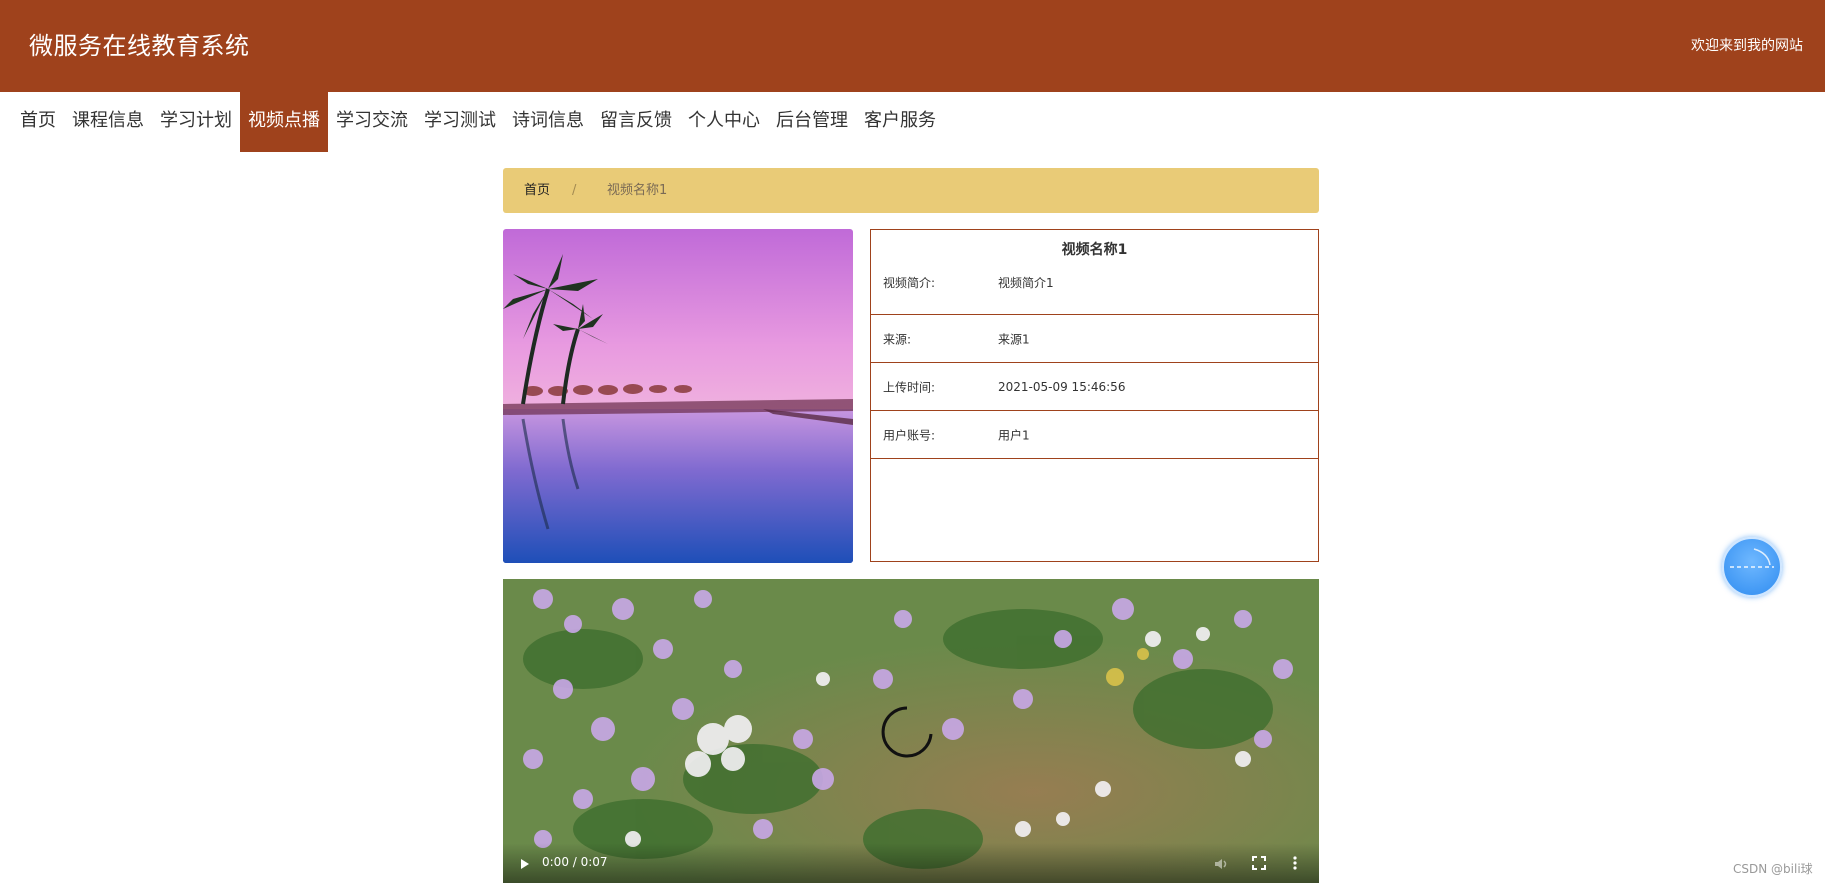 The width and height of the screenshot is (1825, 883). I want to click on welcome-text: 欢迎来到我的网站, so click(1747, 46).